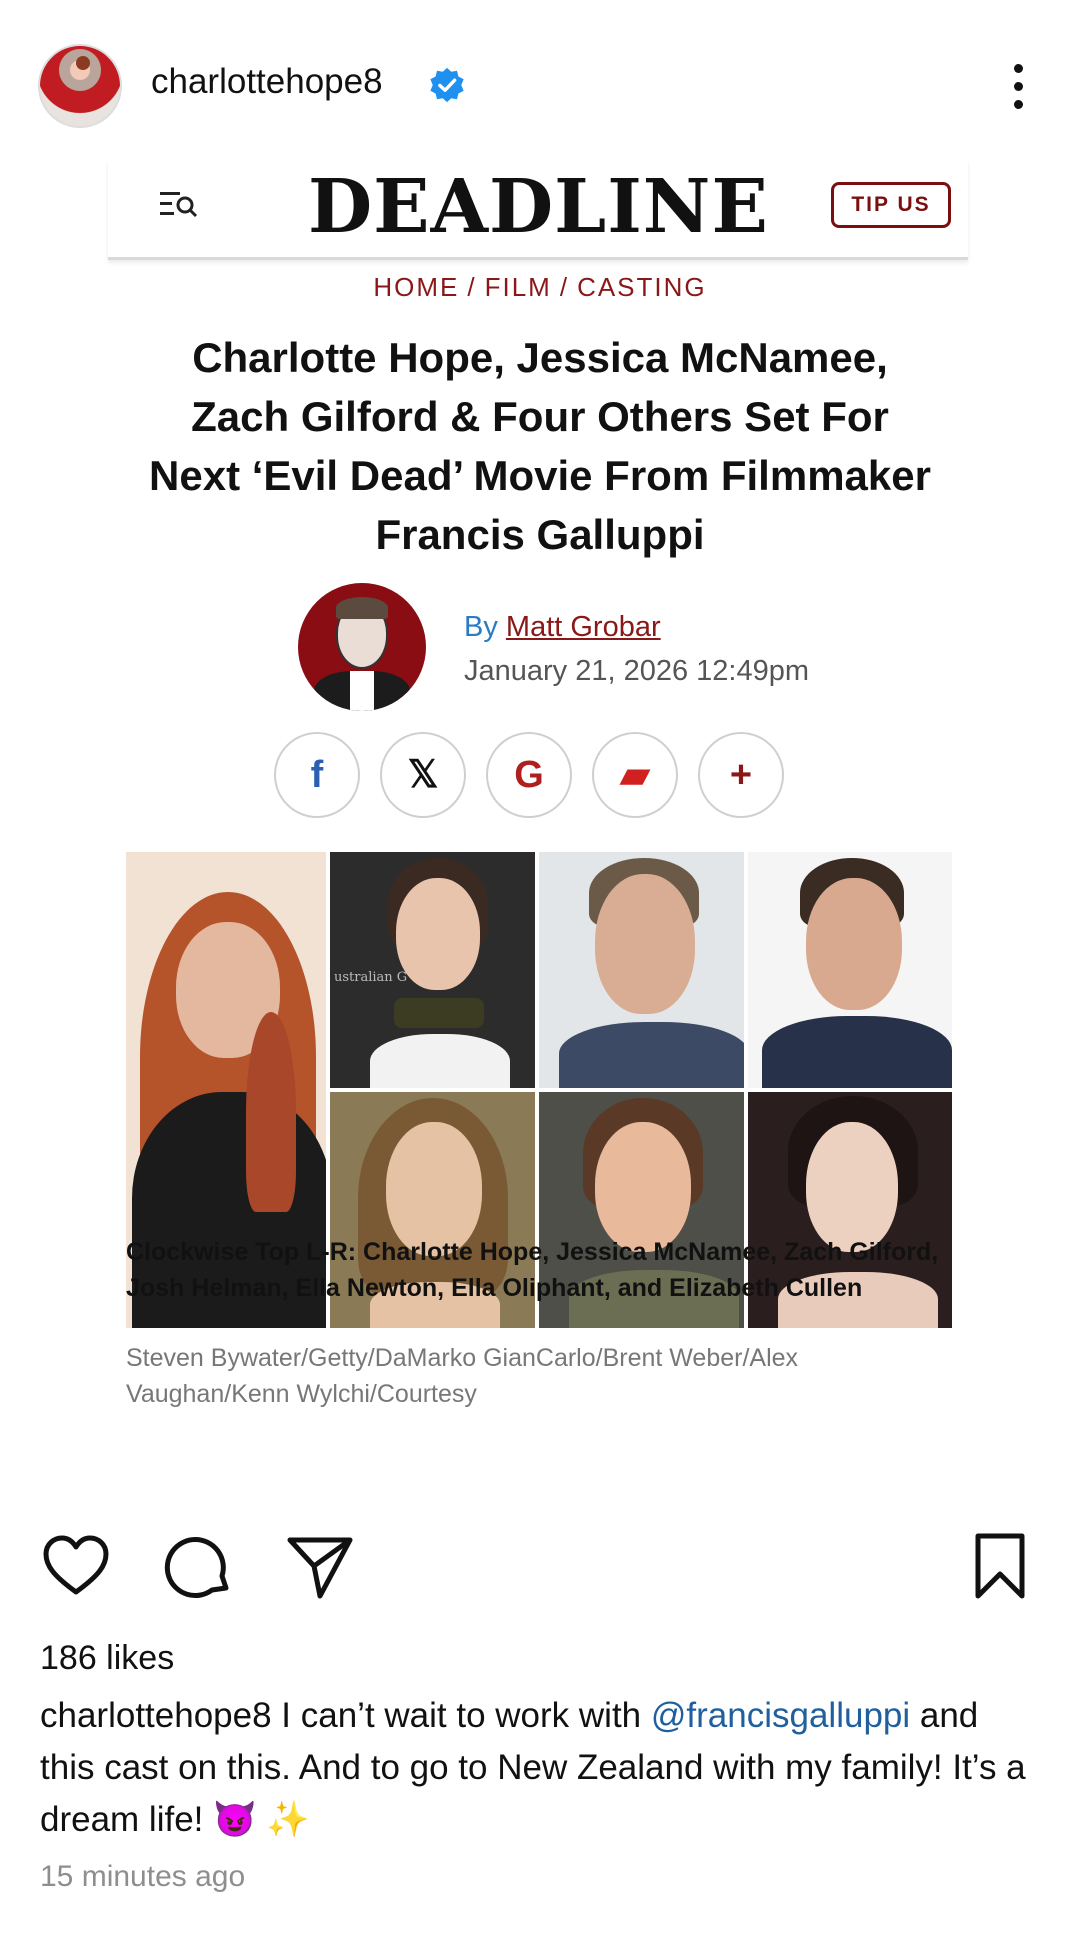 The height and width of the screenshot is (1937, 1080). What do you see at coordinates (850, 970) in the screenshot?
I see `photo-josh-helman` at bounding box center [850, 970].